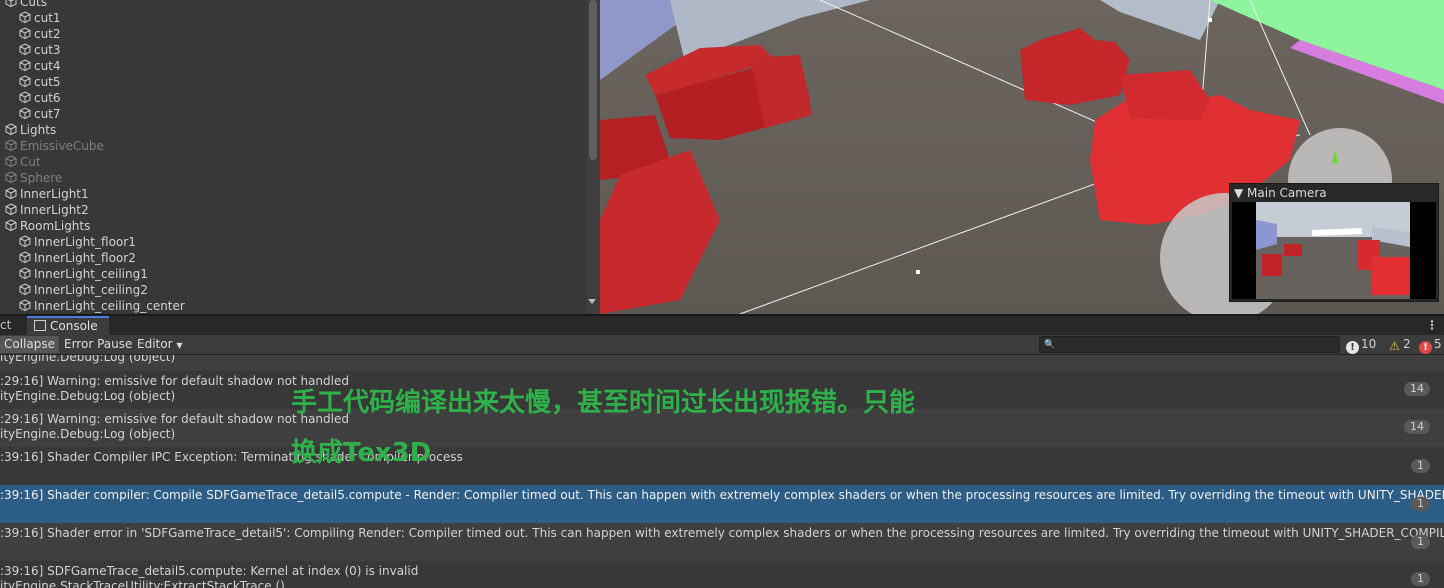 This screenshot has width=1444, height=588. Describe the element at coordinates (28, 130) in the screenshot. I see `hierarchy-item: Lights` at that location.